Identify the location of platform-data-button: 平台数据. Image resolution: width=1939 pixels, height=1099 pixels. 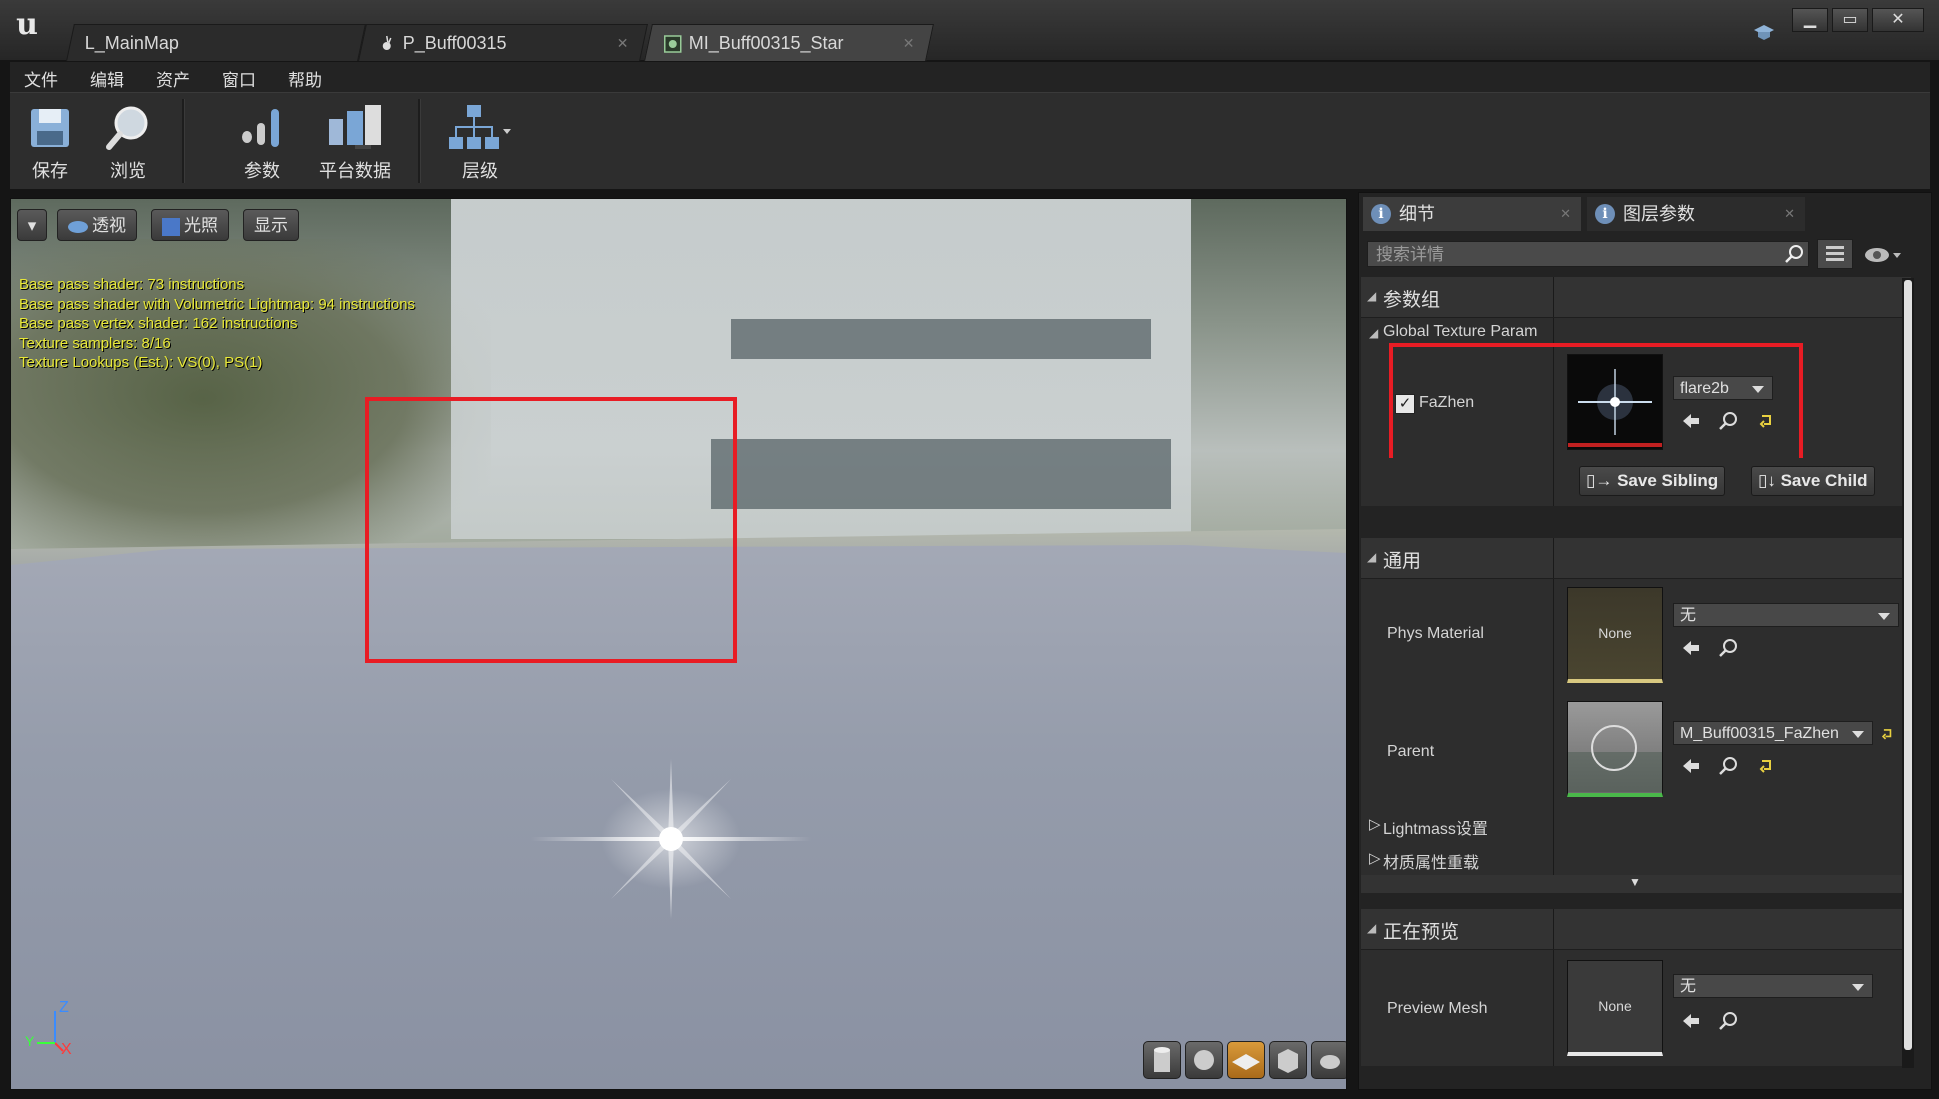
(355, 142).